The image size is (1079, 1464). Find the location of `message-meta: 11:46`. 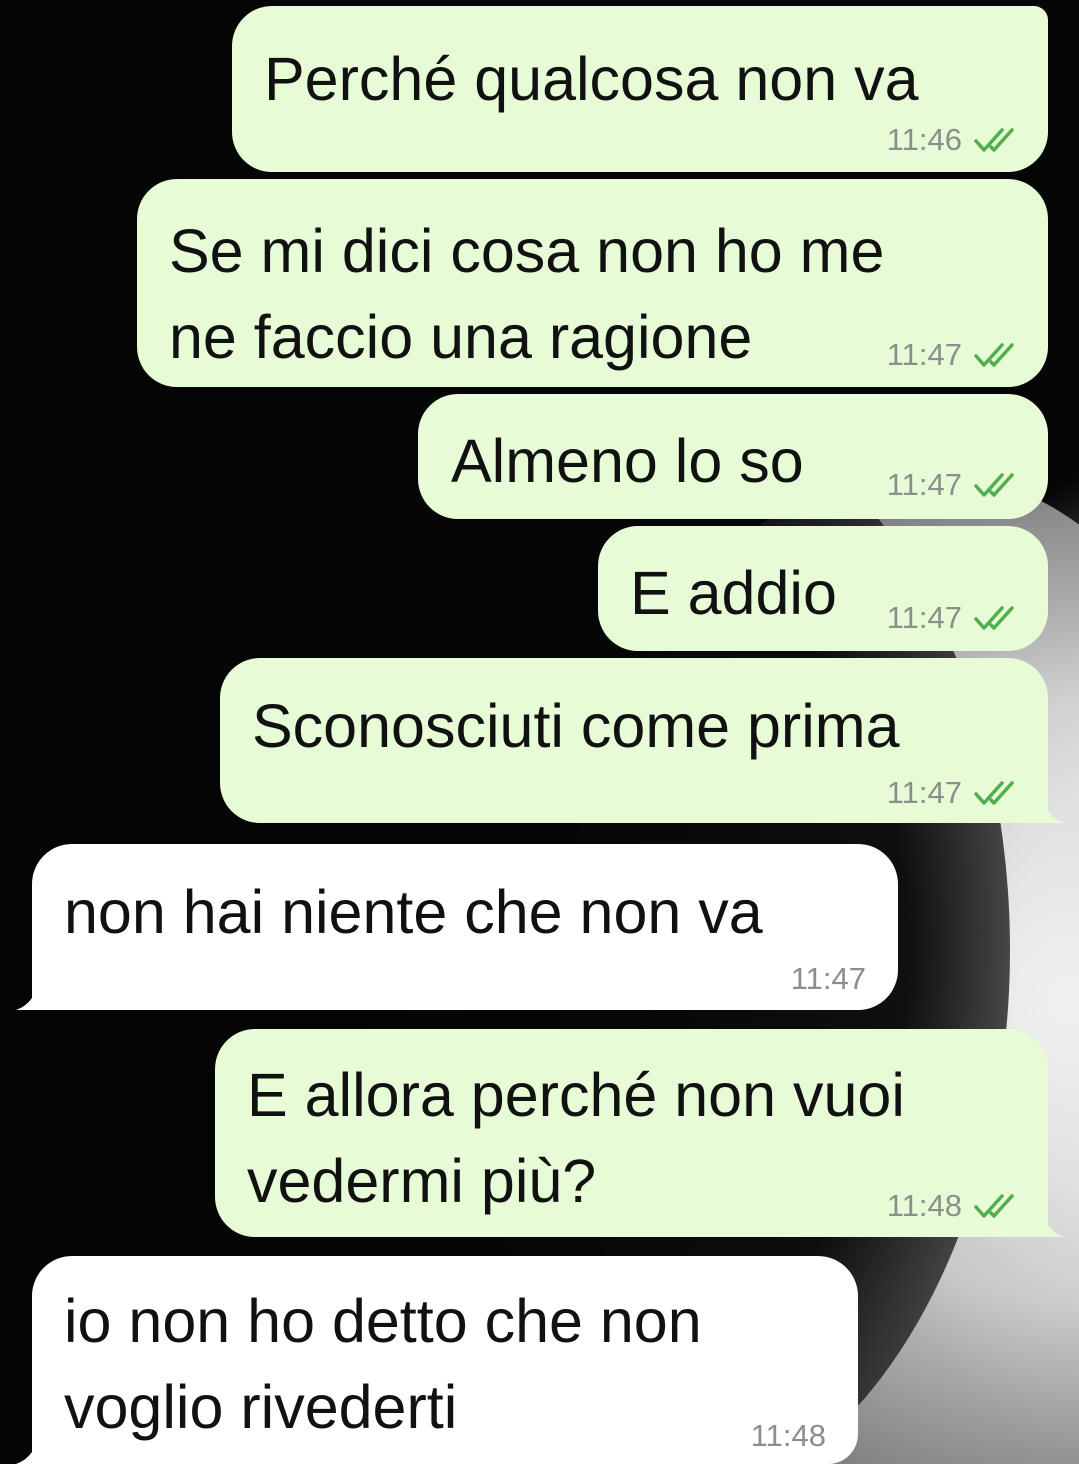

message-meta: 11:46 is located at coordinates (953, 140).